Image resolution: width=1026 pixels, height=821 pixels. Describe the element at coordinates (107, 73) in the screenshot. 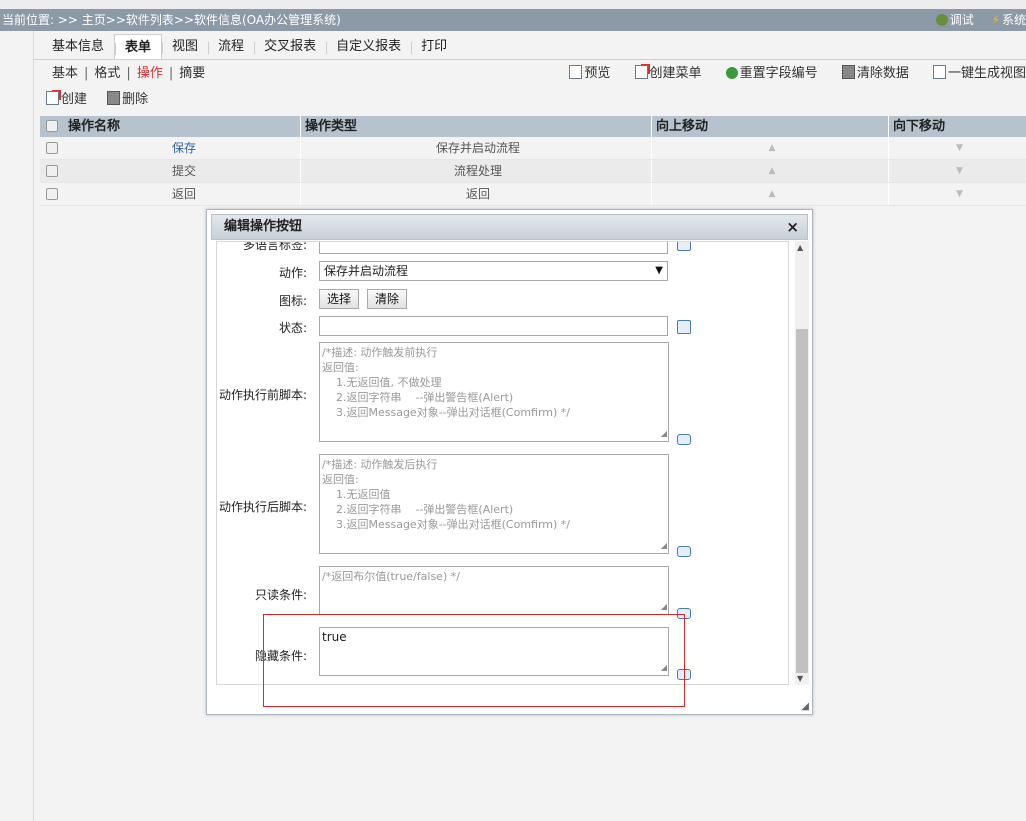

I see `subtab-format: 格式` at that location.